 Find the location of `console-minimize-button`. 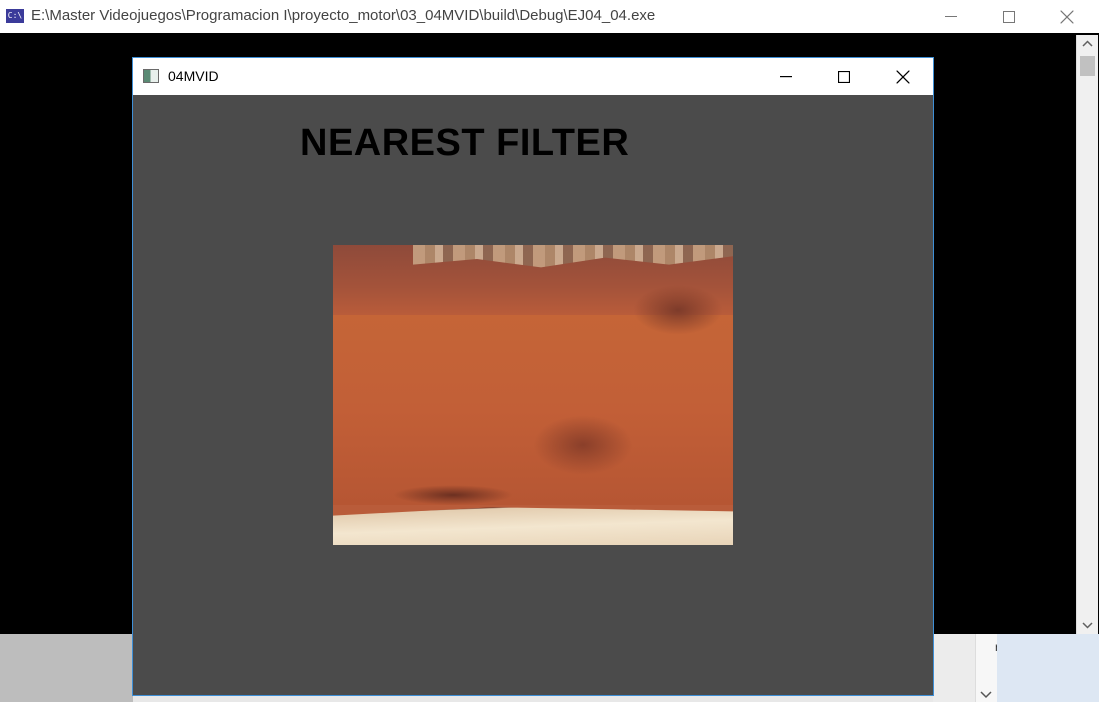

console-minimize-button is located at coordinates (951, 16).